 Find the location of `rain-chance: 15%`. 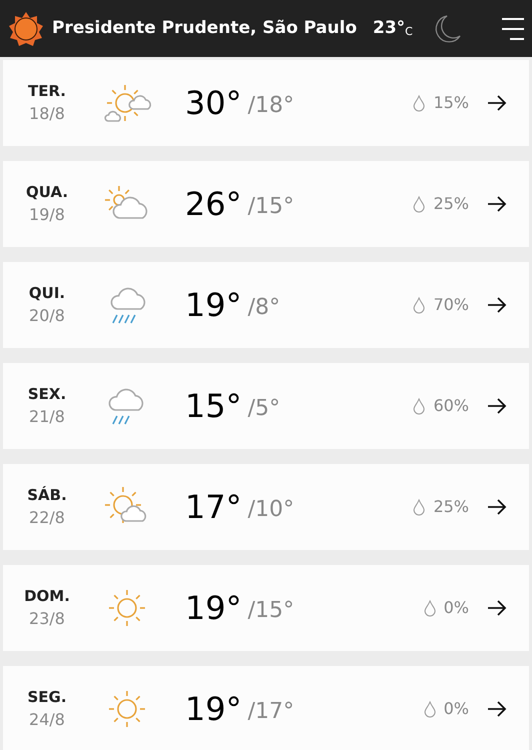

rain-chance: 15% is located at coordinates (451, 103).